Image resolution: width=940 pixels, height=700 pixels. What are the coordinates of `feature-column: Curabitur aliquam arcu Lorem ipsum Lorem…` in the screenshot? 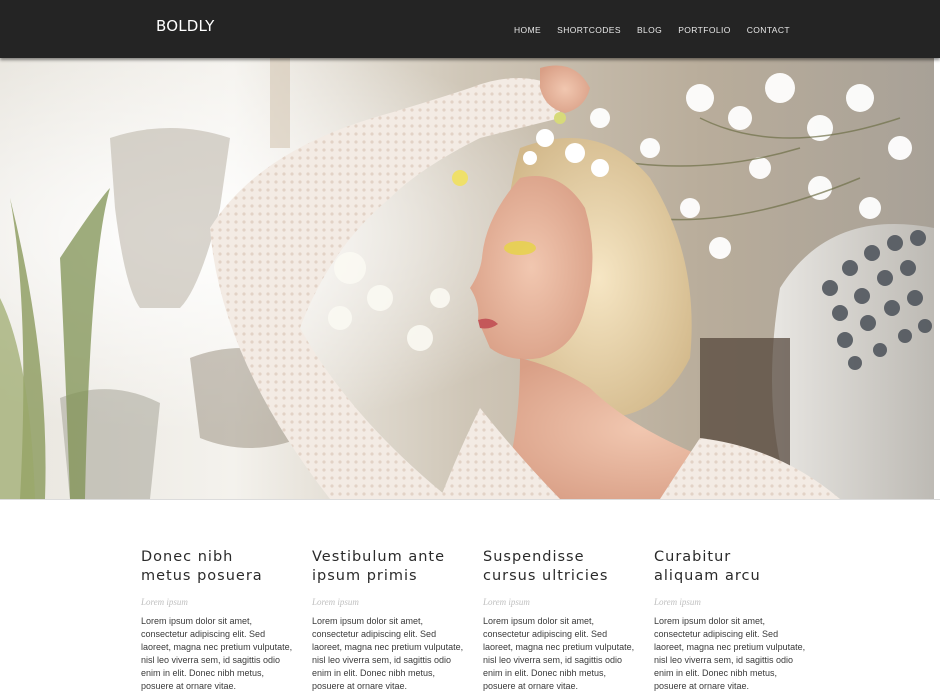 It's located at (731, 620).